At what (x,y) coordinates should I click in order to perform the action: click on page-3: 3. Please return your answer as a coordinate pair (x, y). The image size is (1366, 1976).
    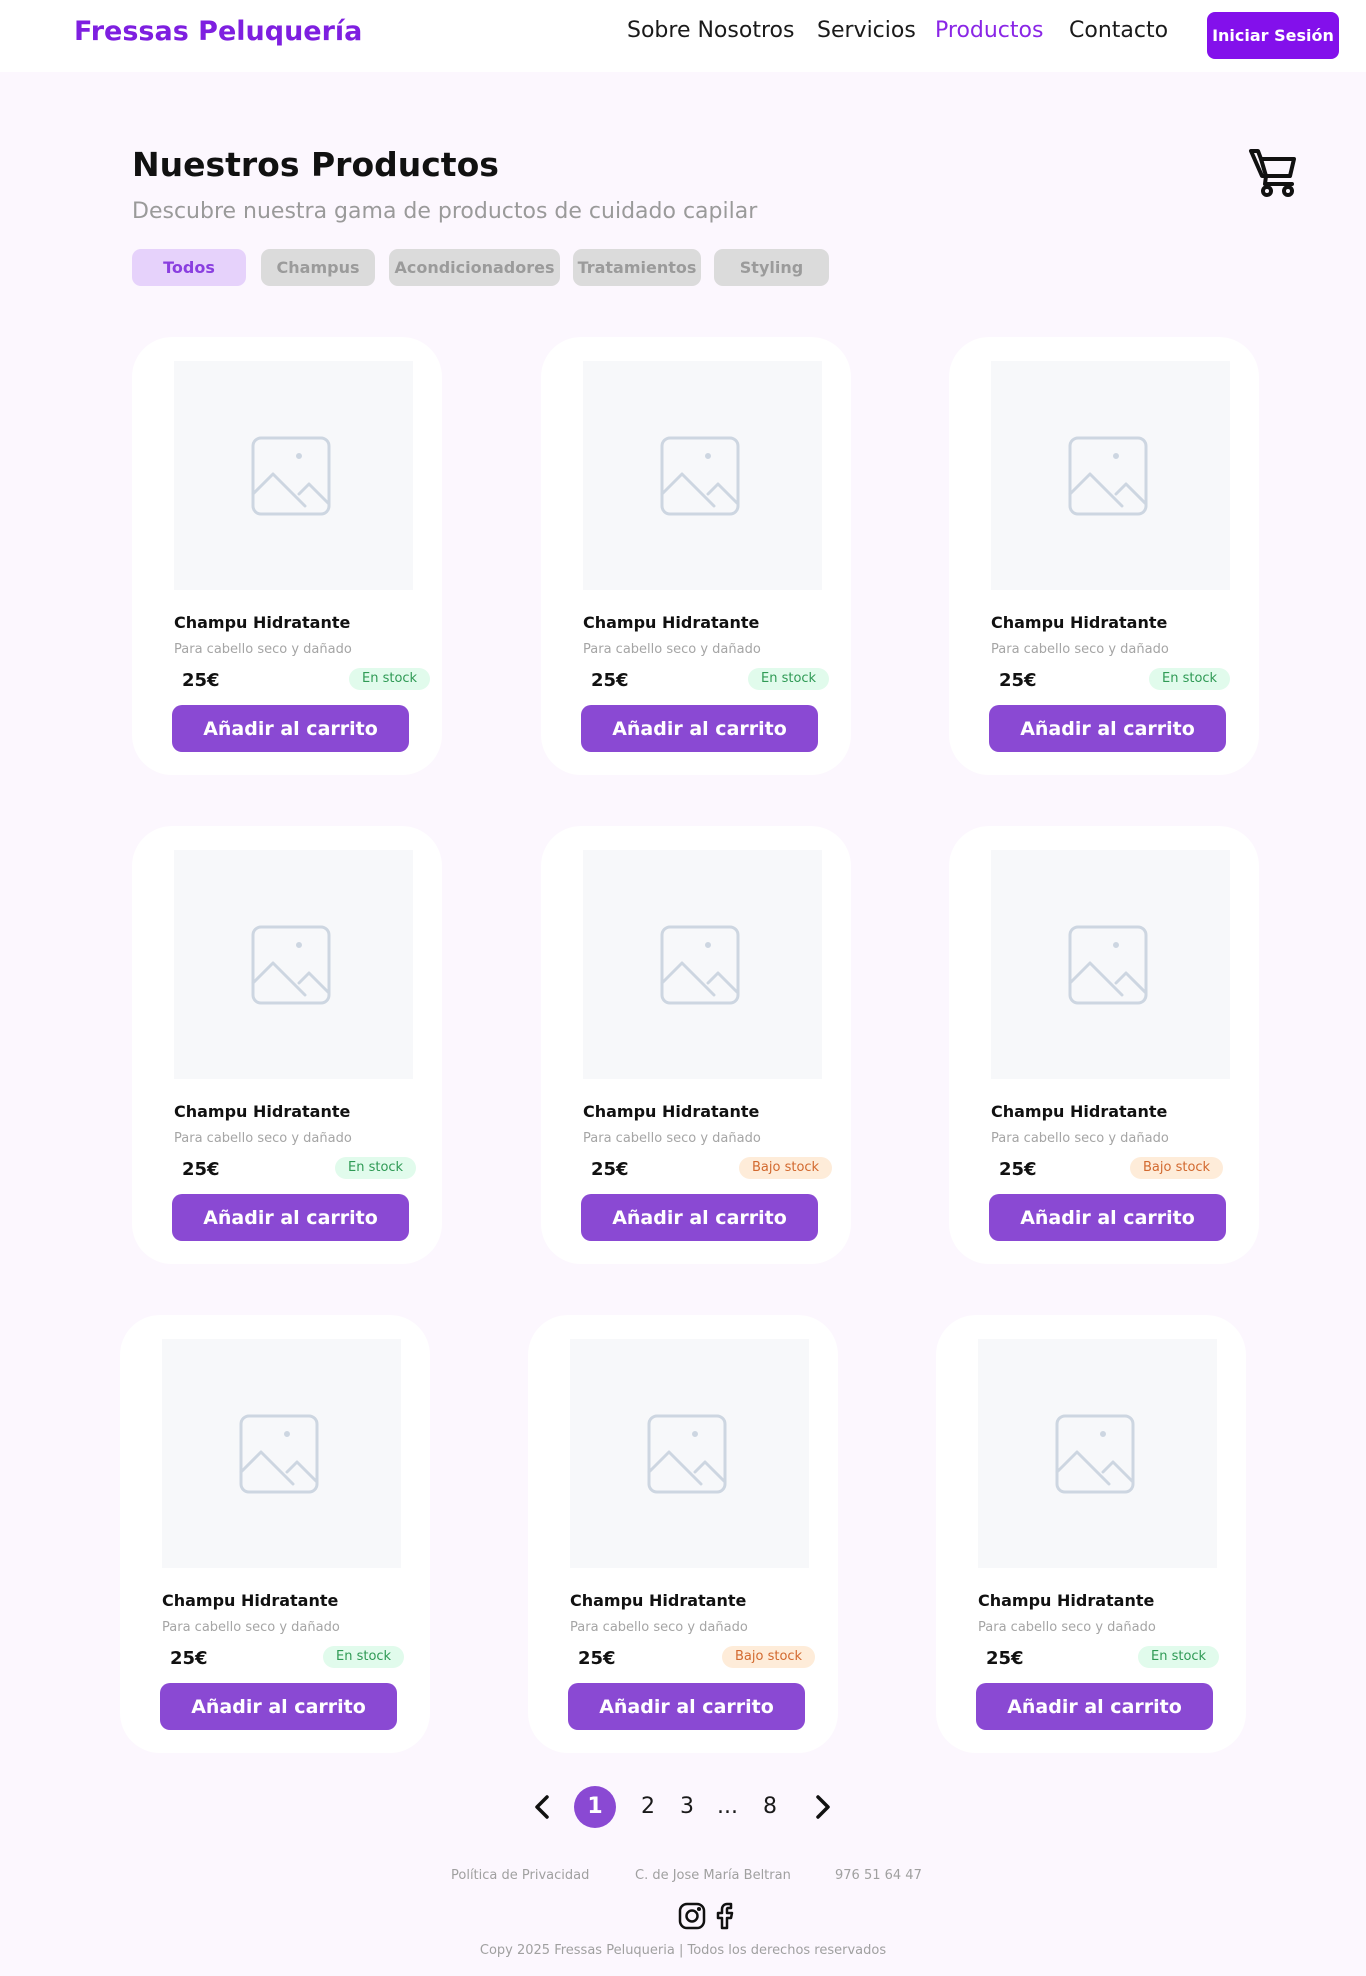
    Looking at the image, I should click on (687, 1806).